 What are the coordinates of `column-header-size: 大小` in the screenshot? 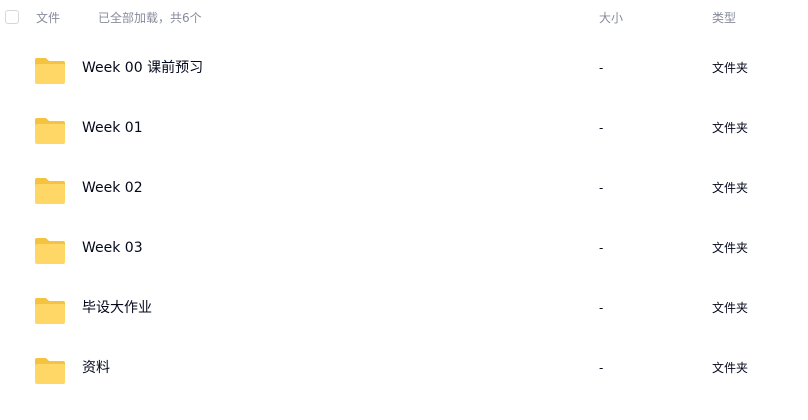 It's located at (611, 18).